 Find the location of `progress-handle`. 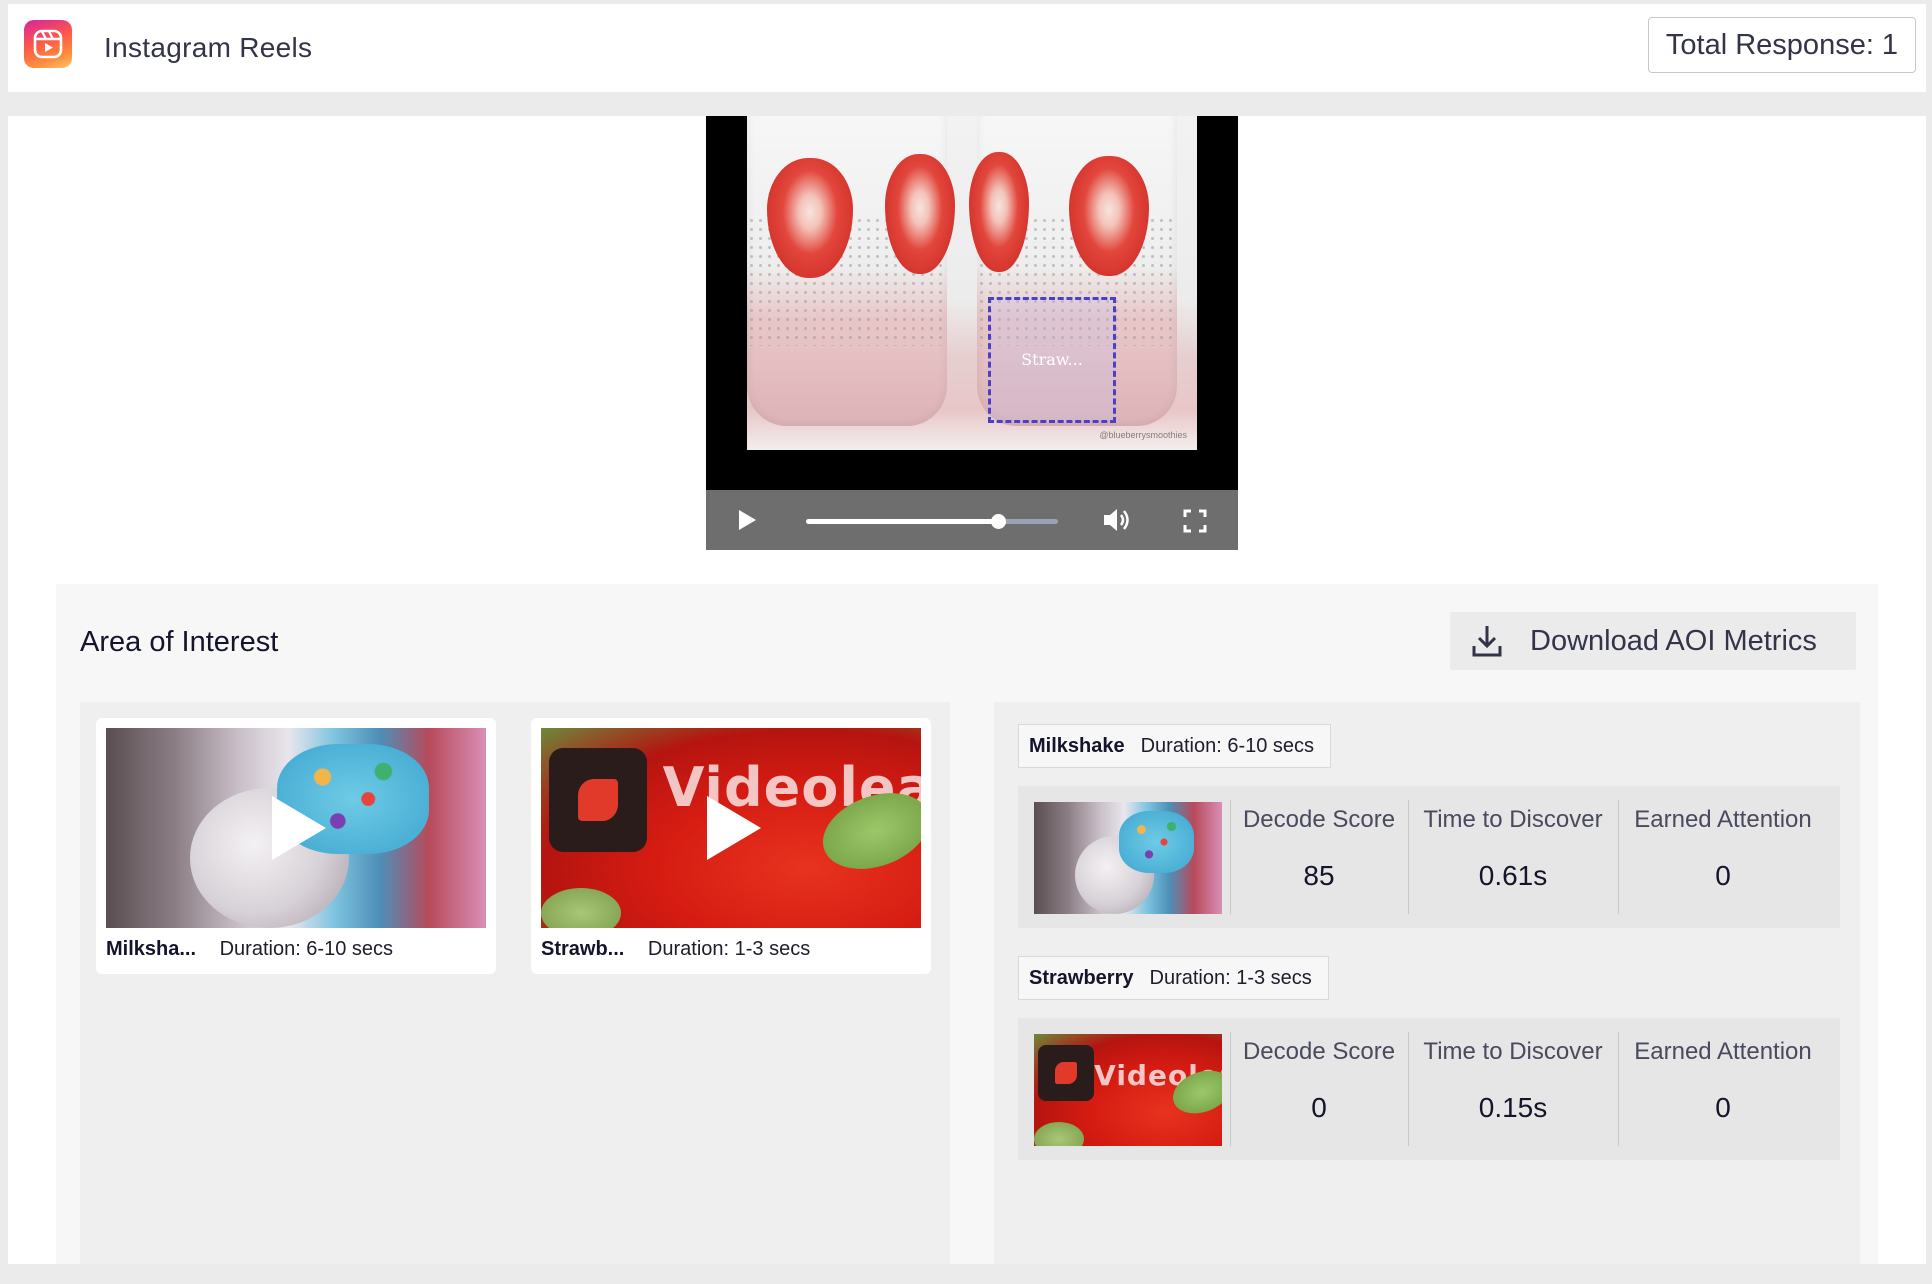

progress-handle is located at coordinates (998, 521).